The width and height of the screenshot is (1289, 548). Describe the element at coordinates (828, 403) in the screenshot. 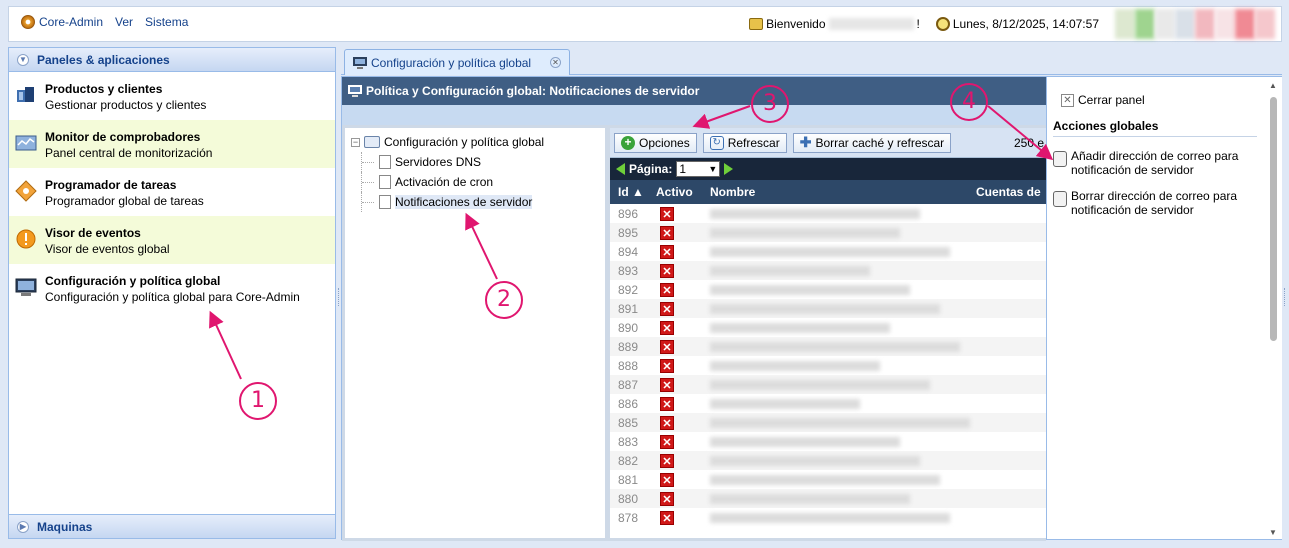

I see `table-row: 886 ✕` at that location.